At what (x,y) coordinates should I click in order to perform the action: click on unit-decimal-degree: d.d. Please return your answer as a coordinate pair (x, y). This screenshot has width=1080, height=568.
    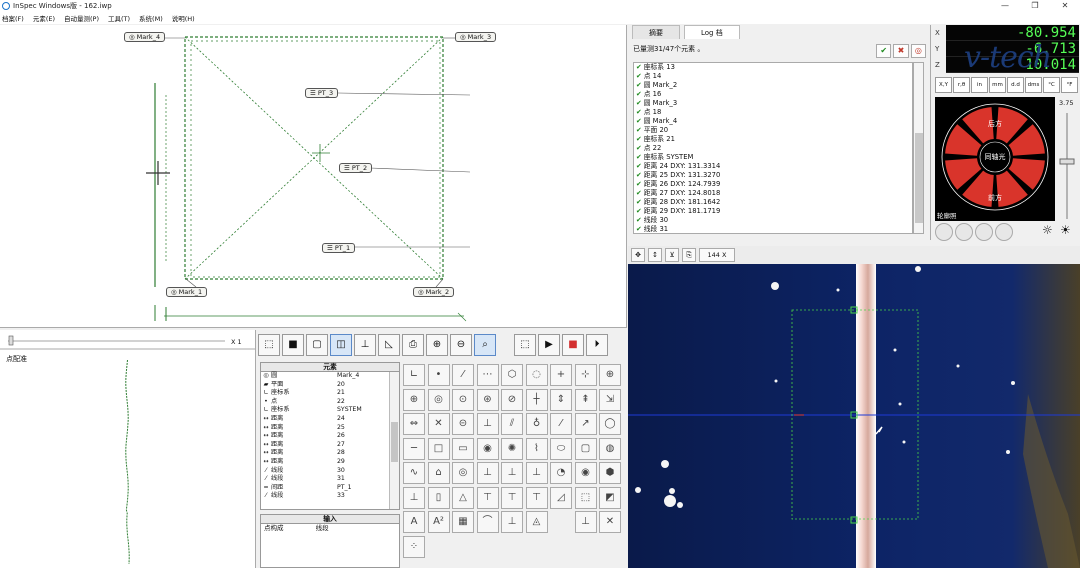
    Looking at the image, I should click on (1015, 85).